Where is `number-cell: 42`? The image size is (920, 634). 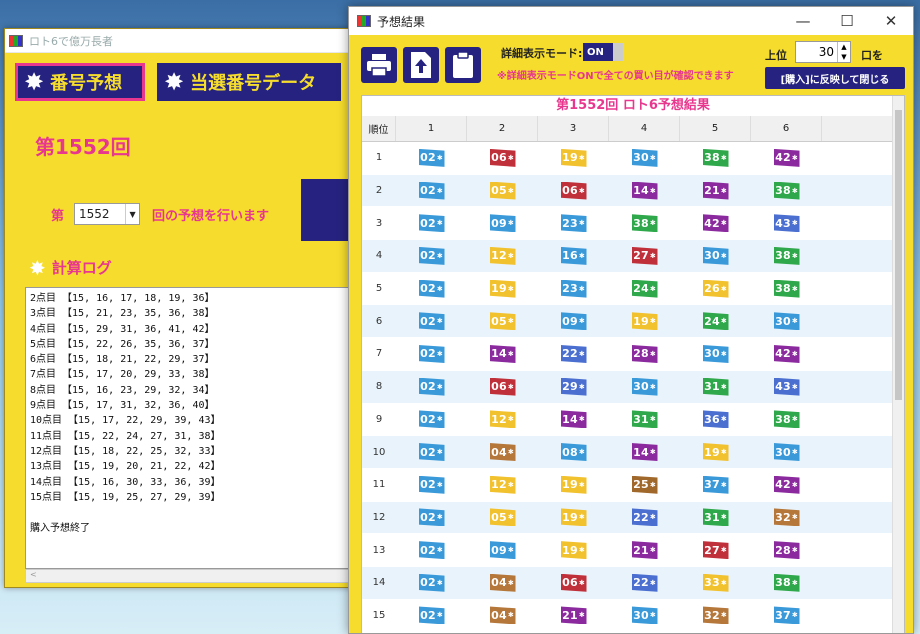
number-cell: 42 is located at coordinates (715, 223).